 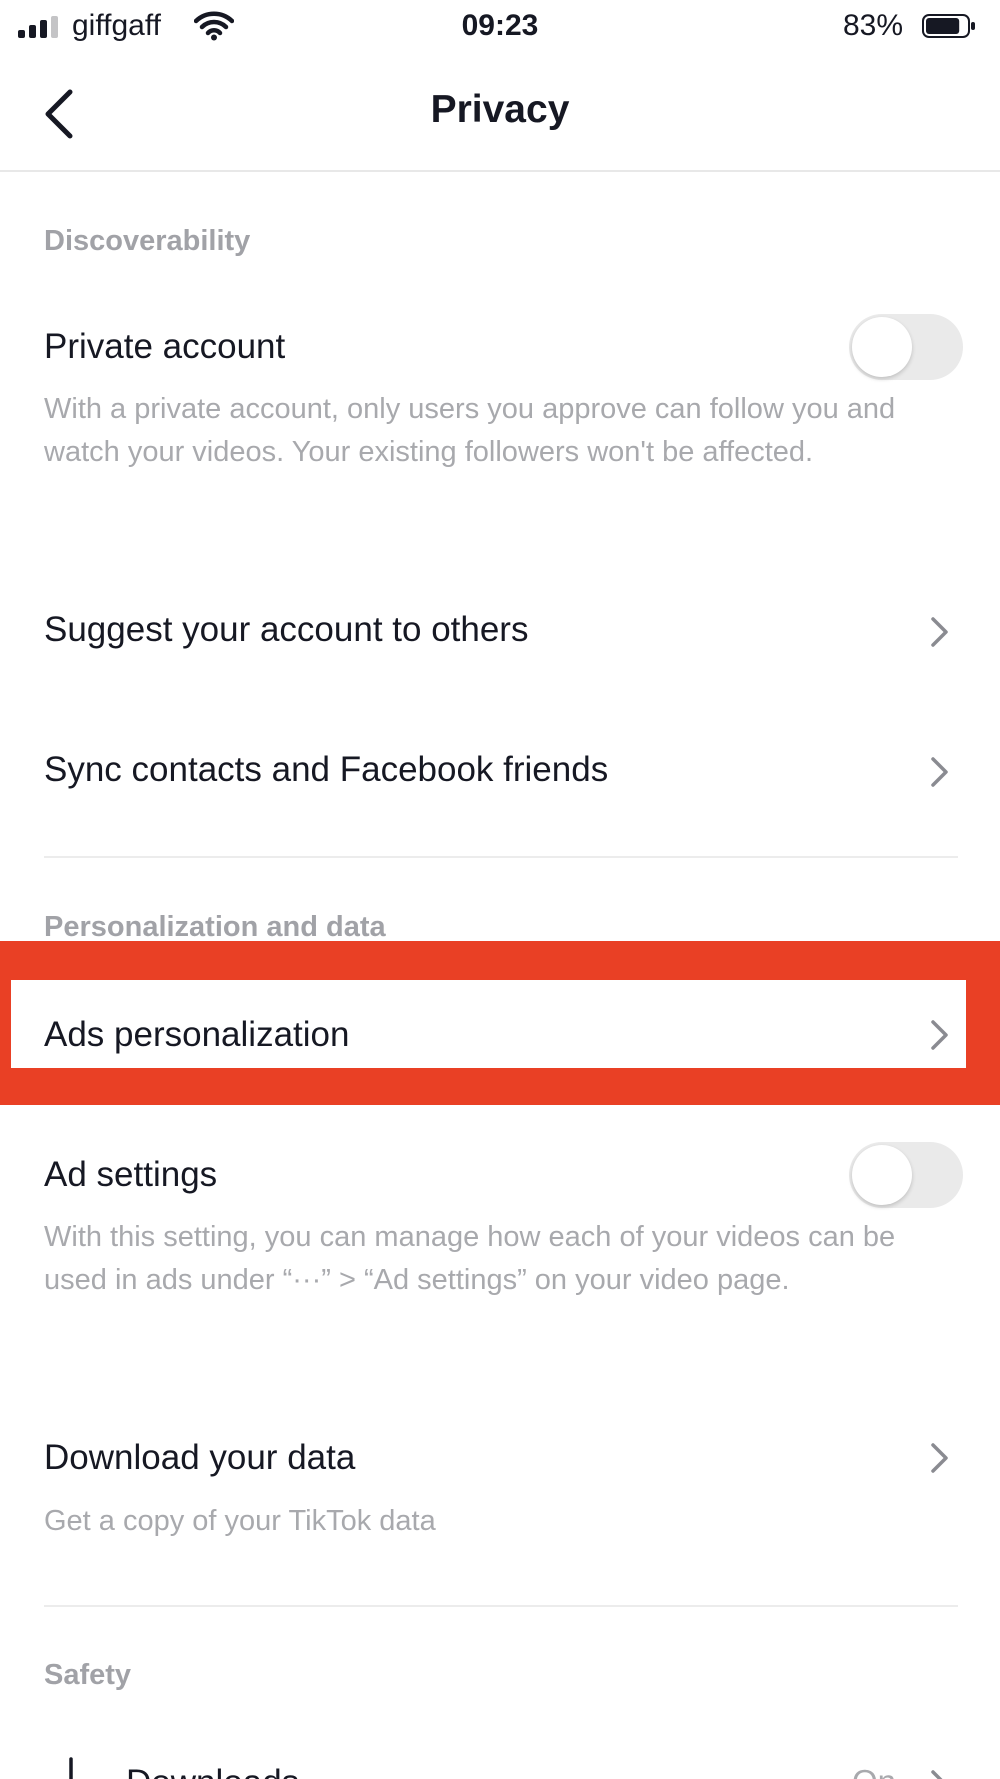 I want to click on ads-personalization-label: Ads personalization, so click(x=197, y=1034).